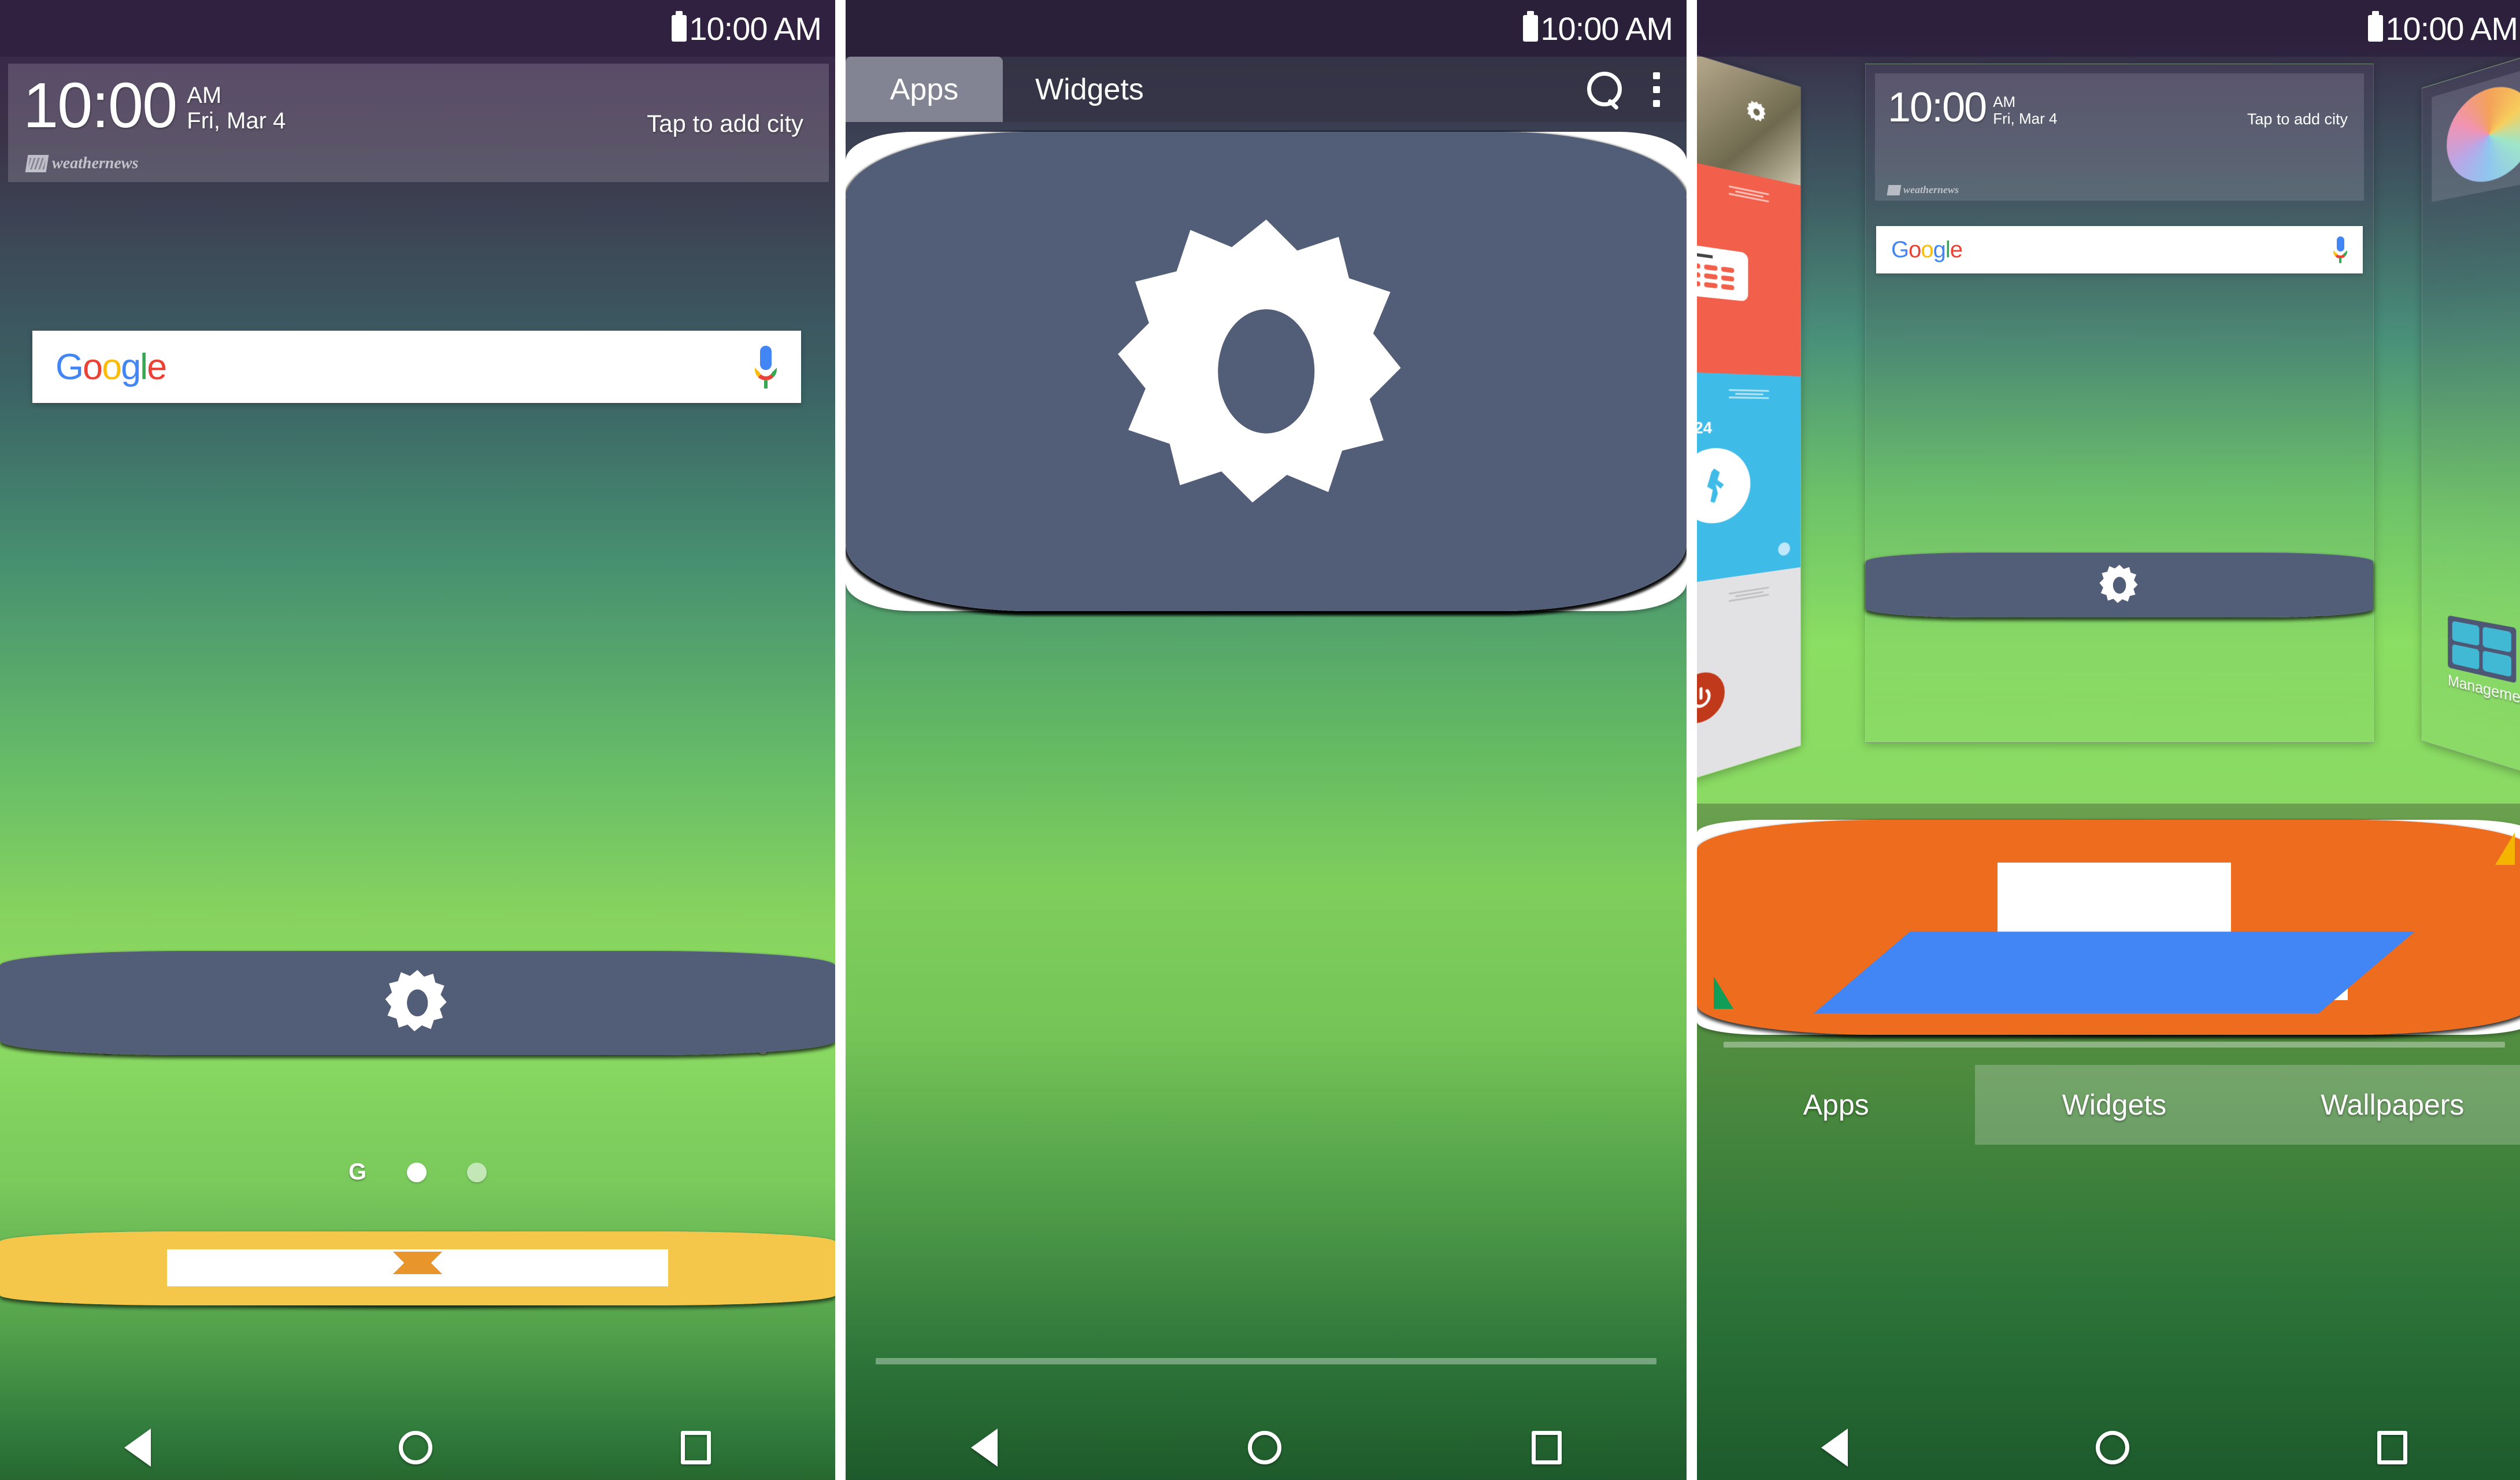  I want to click on preview-home-app-row: Google Play Store Camera Gallery, so click(2119, 585).